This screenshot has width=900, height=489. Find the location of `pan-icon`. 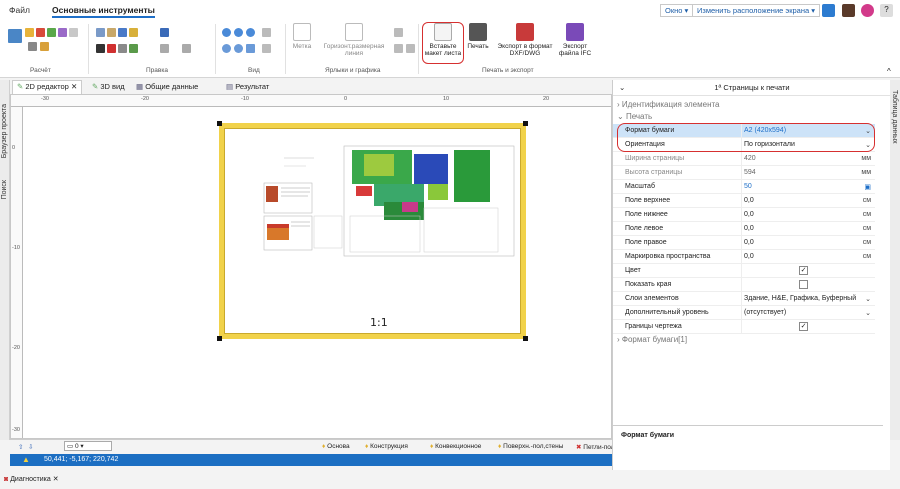

pan-icon is located at coordinates (250, 48).